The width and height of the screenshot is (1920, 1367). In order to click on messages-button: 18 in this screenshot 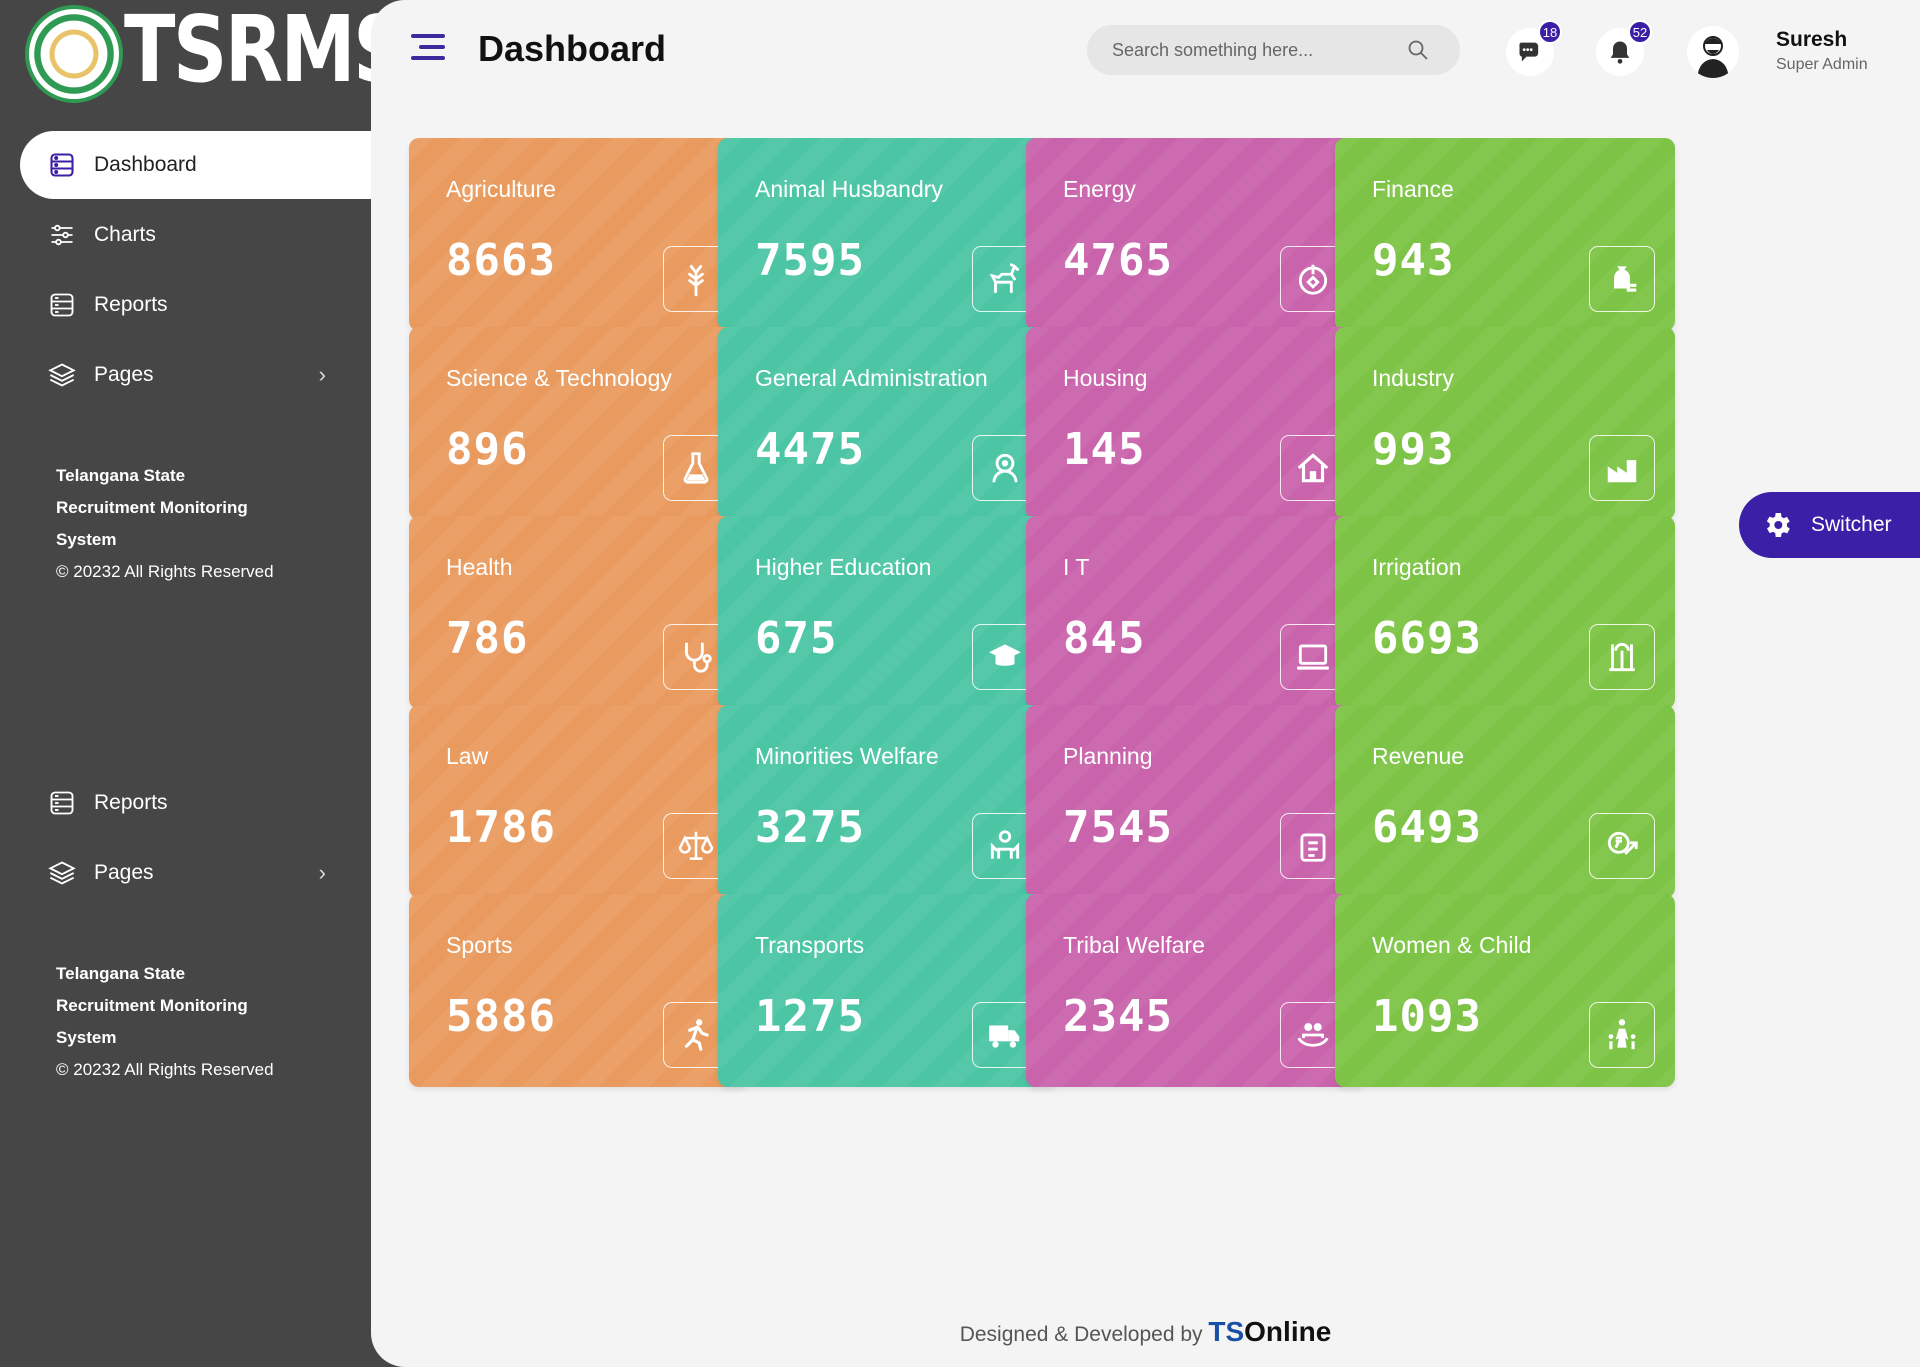, I will do `click(1534, 48)`.